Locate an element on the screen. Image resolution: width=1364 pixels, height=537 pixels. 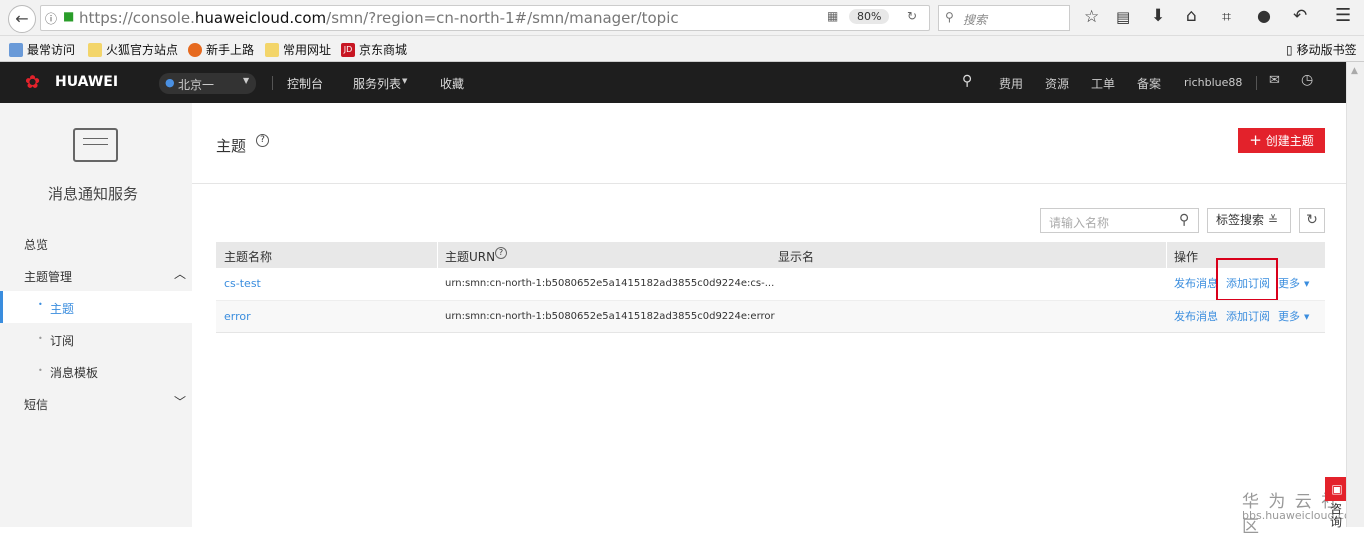
bookmark-label: 常用网址 is located at coordinates (307, 50).